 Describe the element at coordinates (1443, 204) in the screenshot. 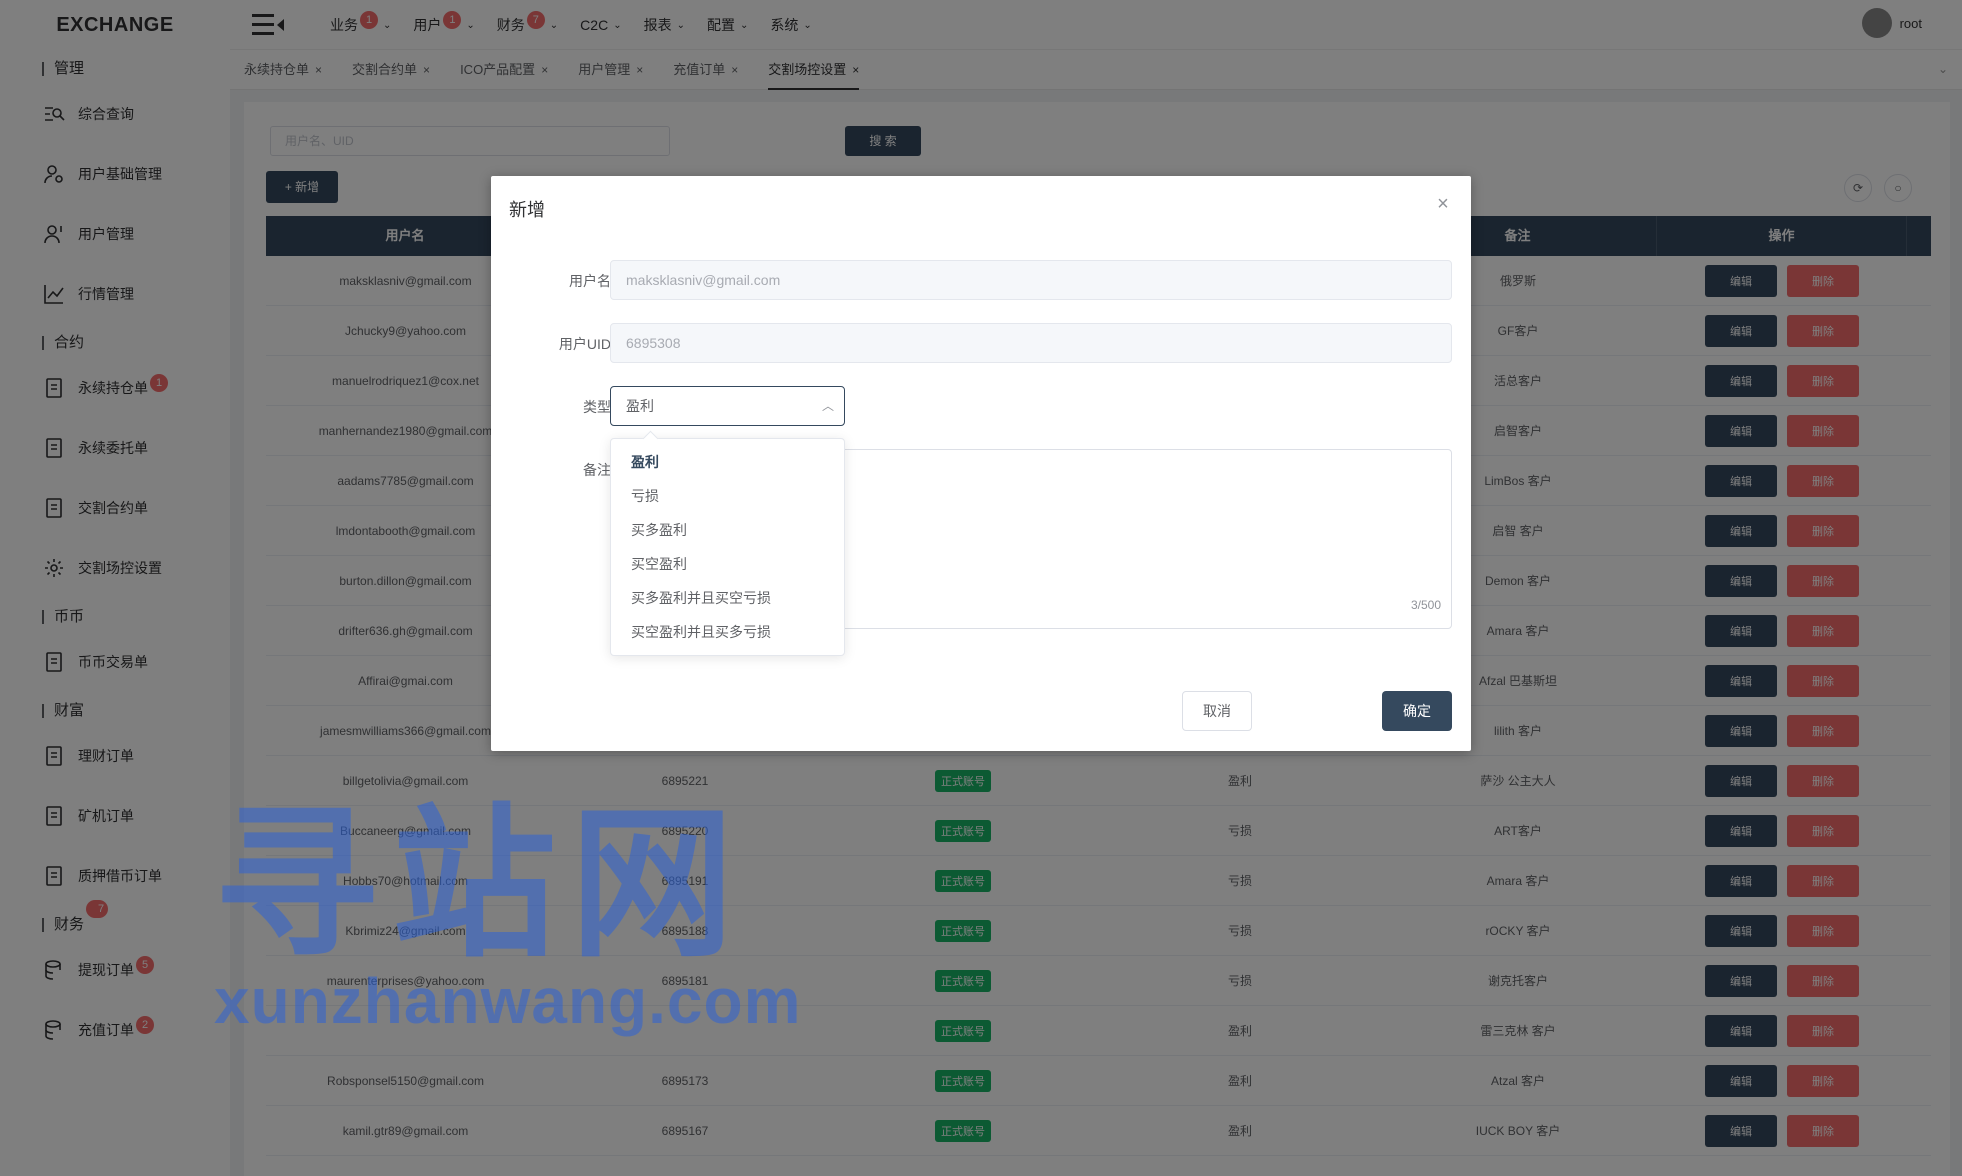

I see `close-icon: ×` at that location.